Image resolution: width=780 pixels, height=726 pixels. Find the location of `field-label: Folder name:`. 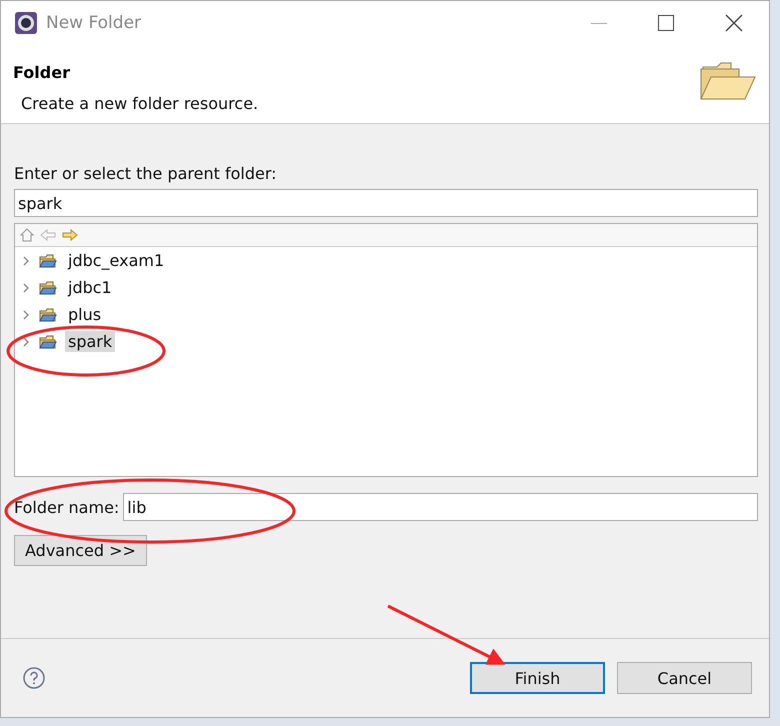

field-label: Folder name: is located at coordinates (67, 507).